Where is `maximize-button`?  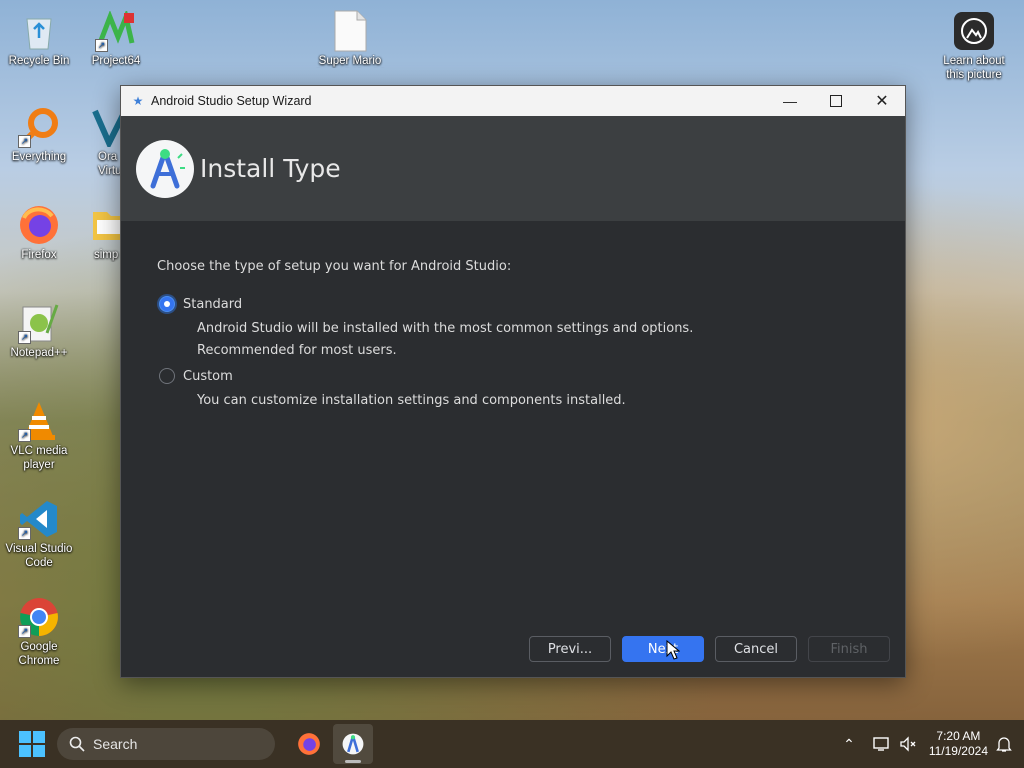
maximize-button is located at coordinates (836, 101).